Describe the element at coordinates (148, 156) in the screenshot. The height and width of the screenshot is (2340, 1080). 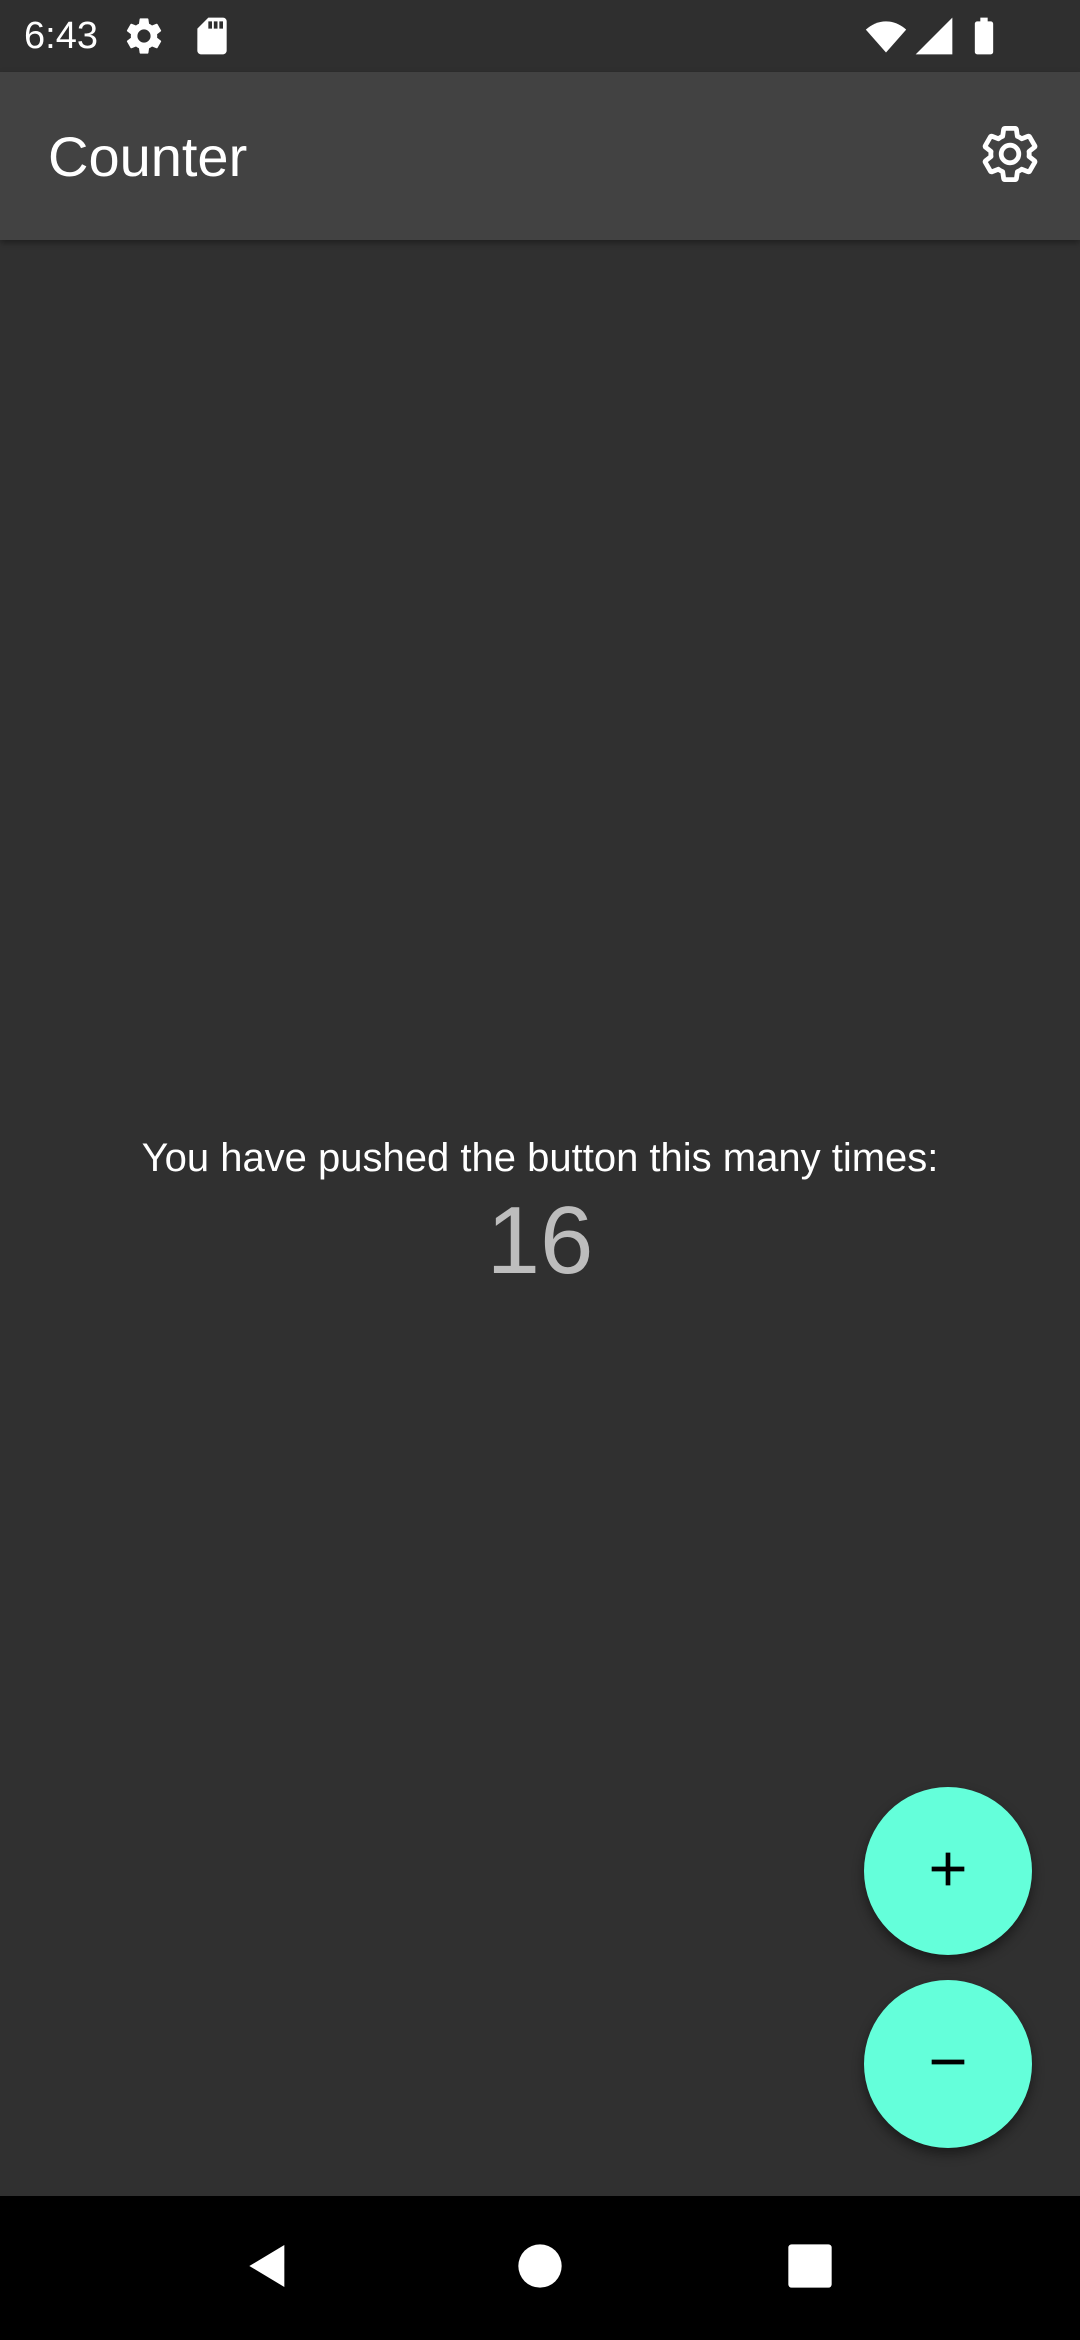
I see `app-title: Counter` at that location.